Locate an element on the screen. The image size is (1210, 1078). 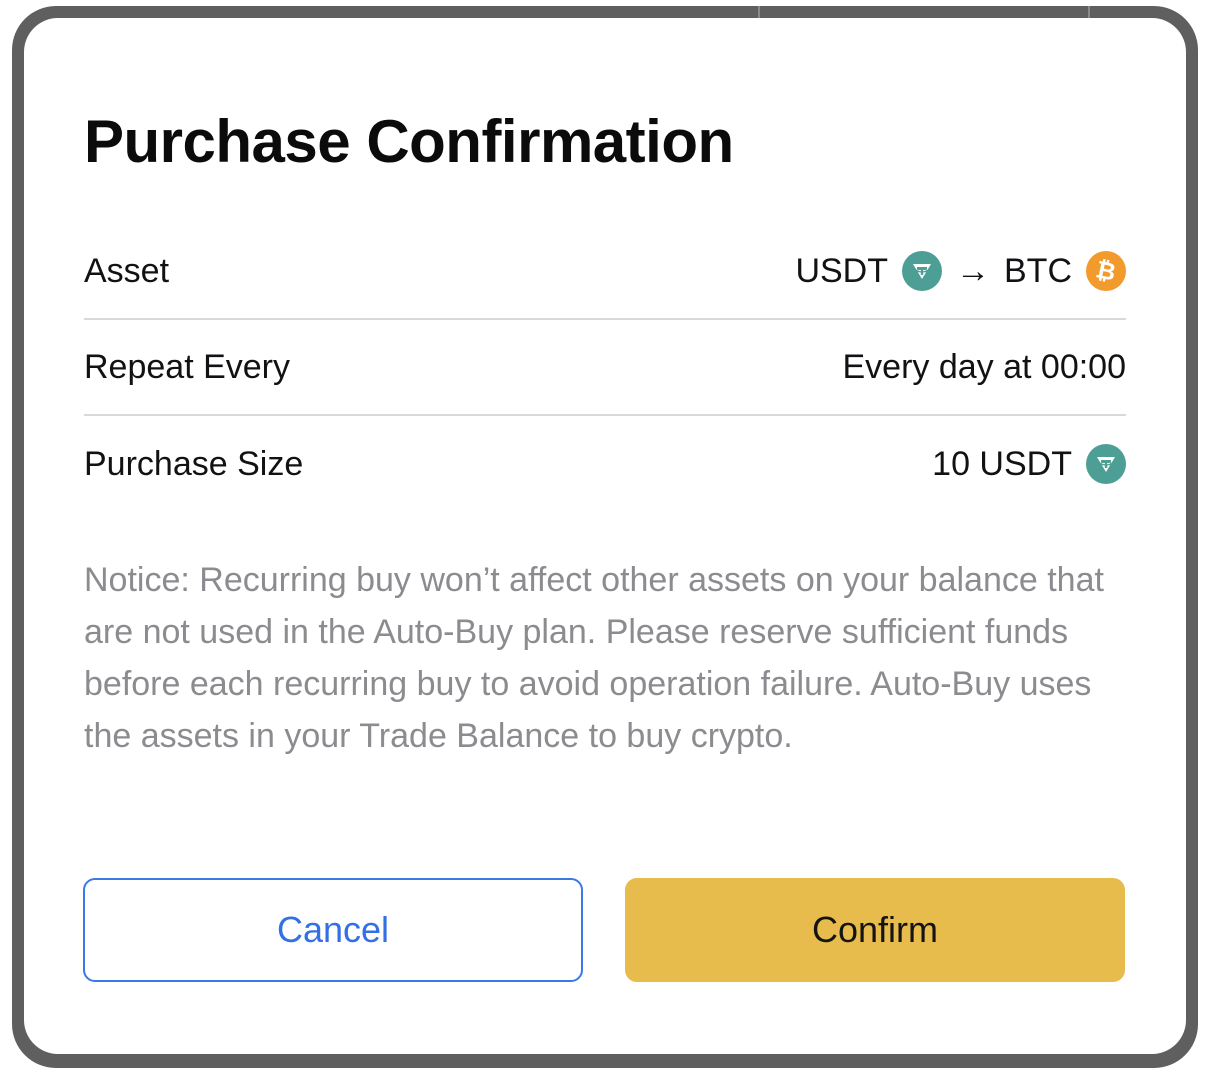
cancel-button: Cancel is located at coordinates (333, 930).